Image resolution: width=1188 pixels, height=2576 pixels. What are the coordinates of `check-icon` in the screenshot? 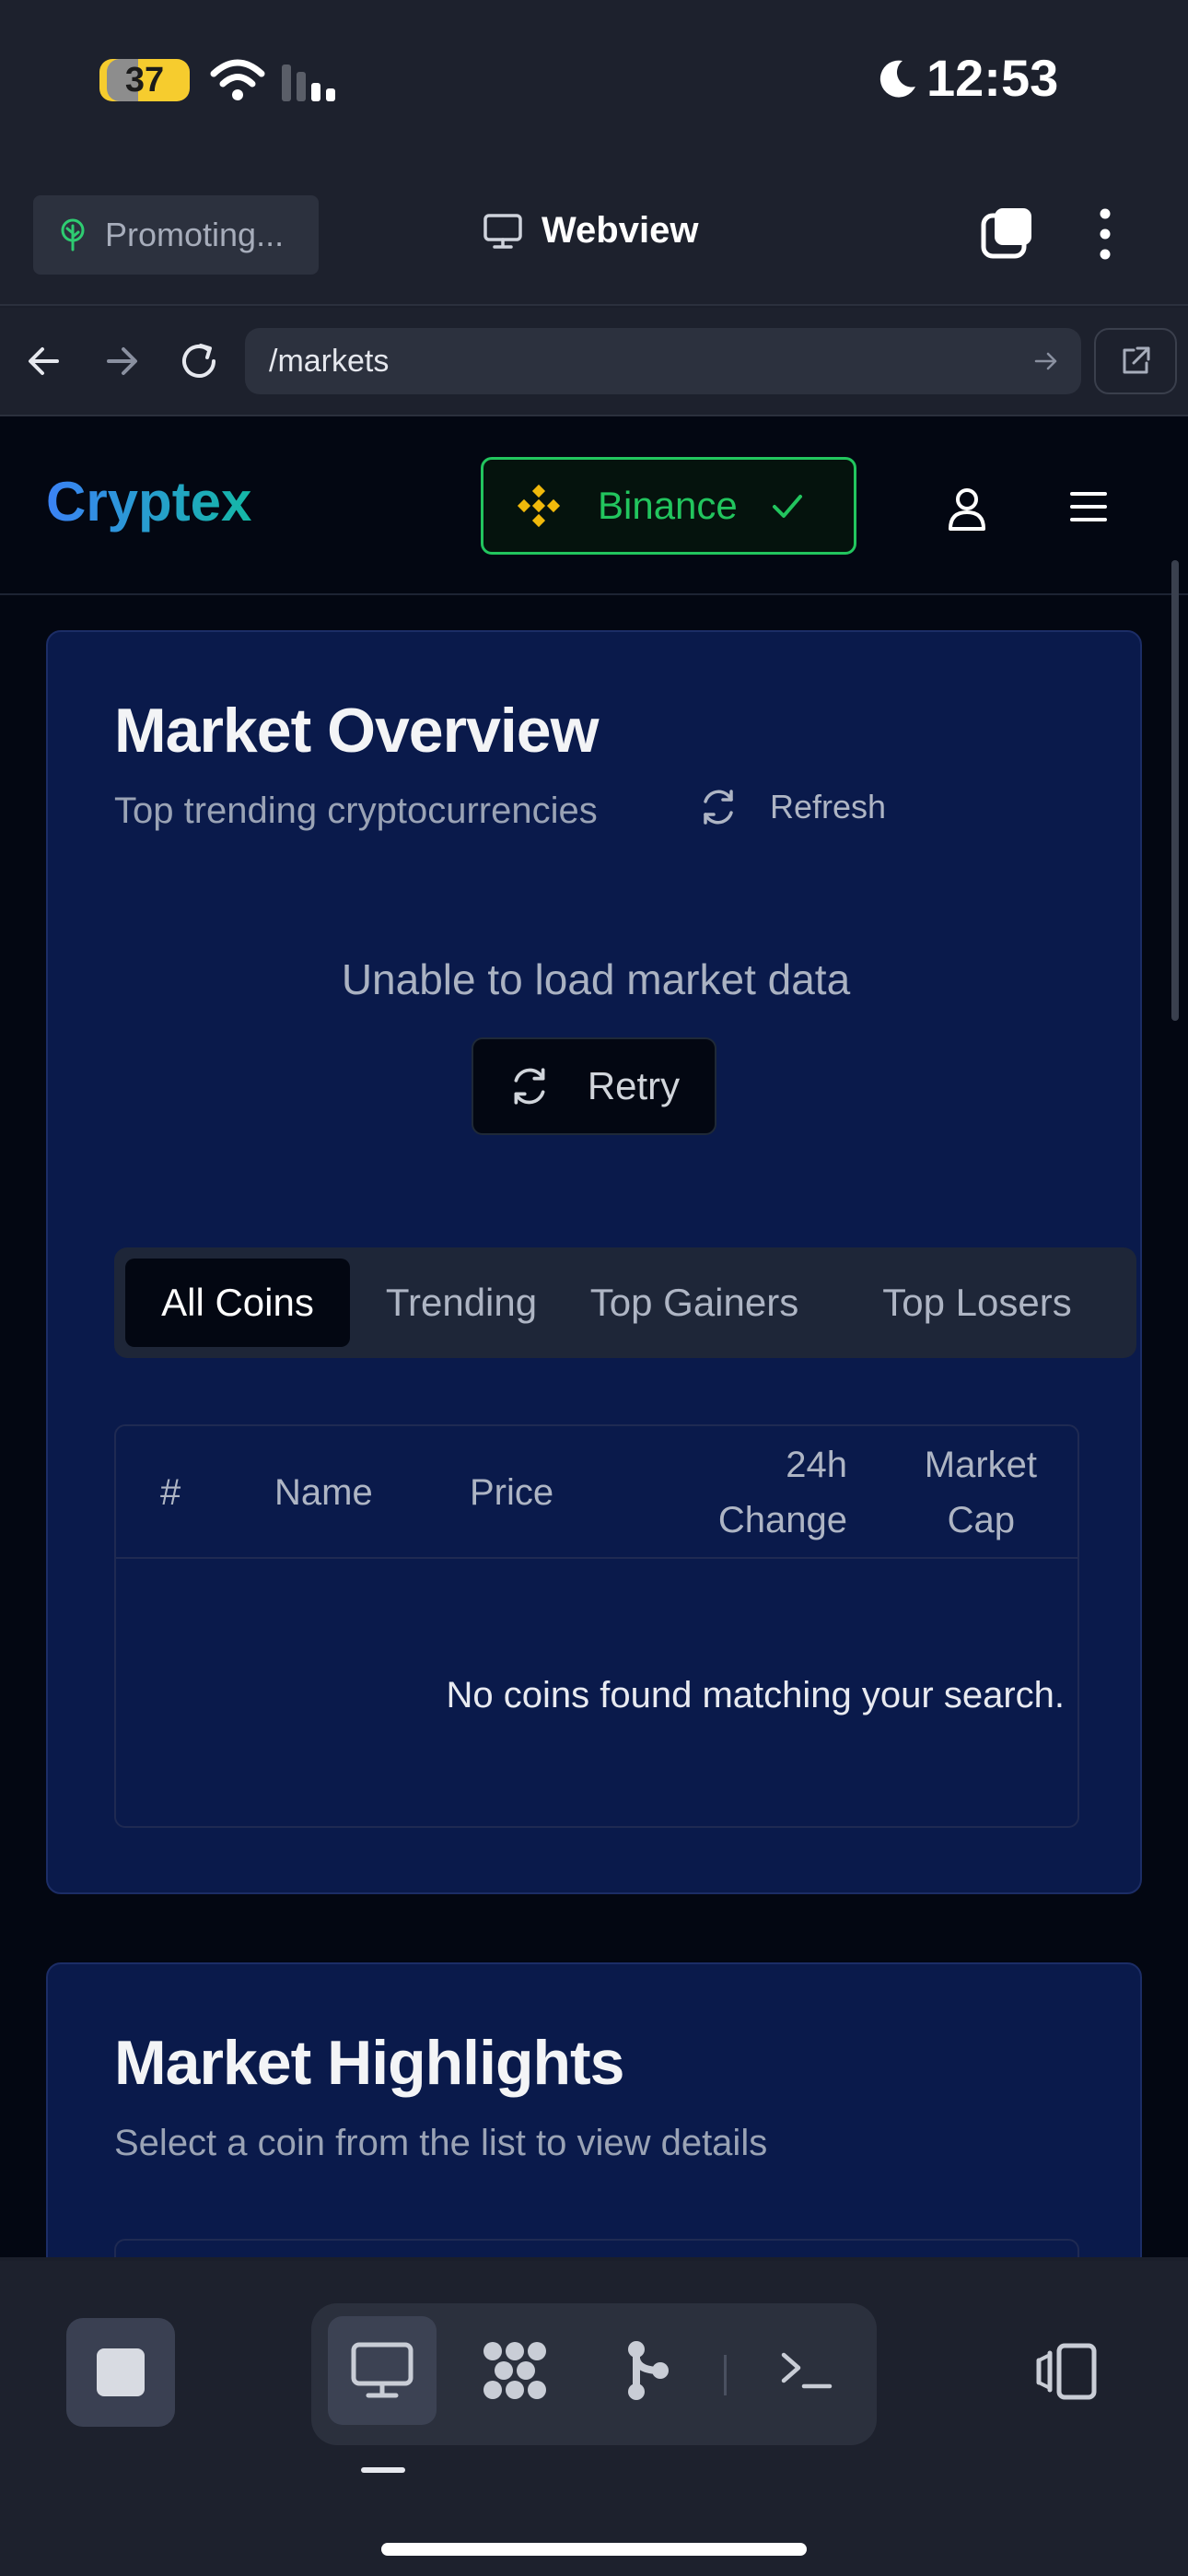 It's located at (787, 506).